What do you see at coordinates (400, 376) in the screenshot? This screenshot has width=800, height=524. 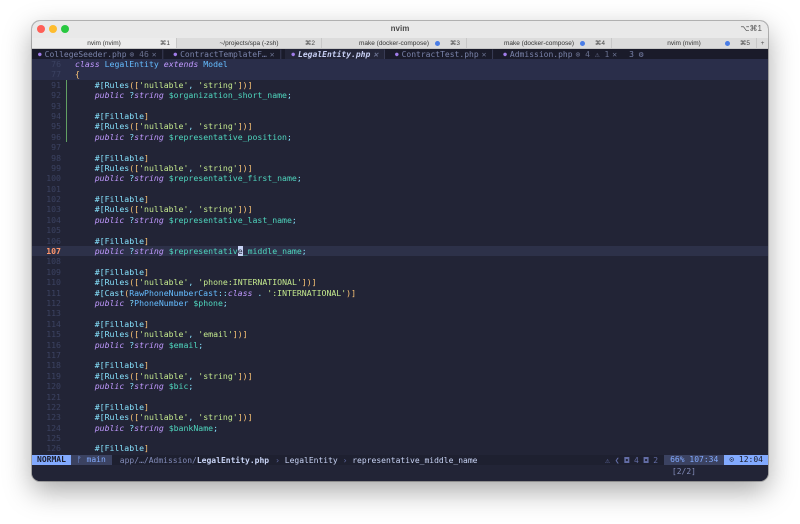 I see `code-line: 119 #[Rules(['nullable', 'string'])]` at bounding box center [400, 376].